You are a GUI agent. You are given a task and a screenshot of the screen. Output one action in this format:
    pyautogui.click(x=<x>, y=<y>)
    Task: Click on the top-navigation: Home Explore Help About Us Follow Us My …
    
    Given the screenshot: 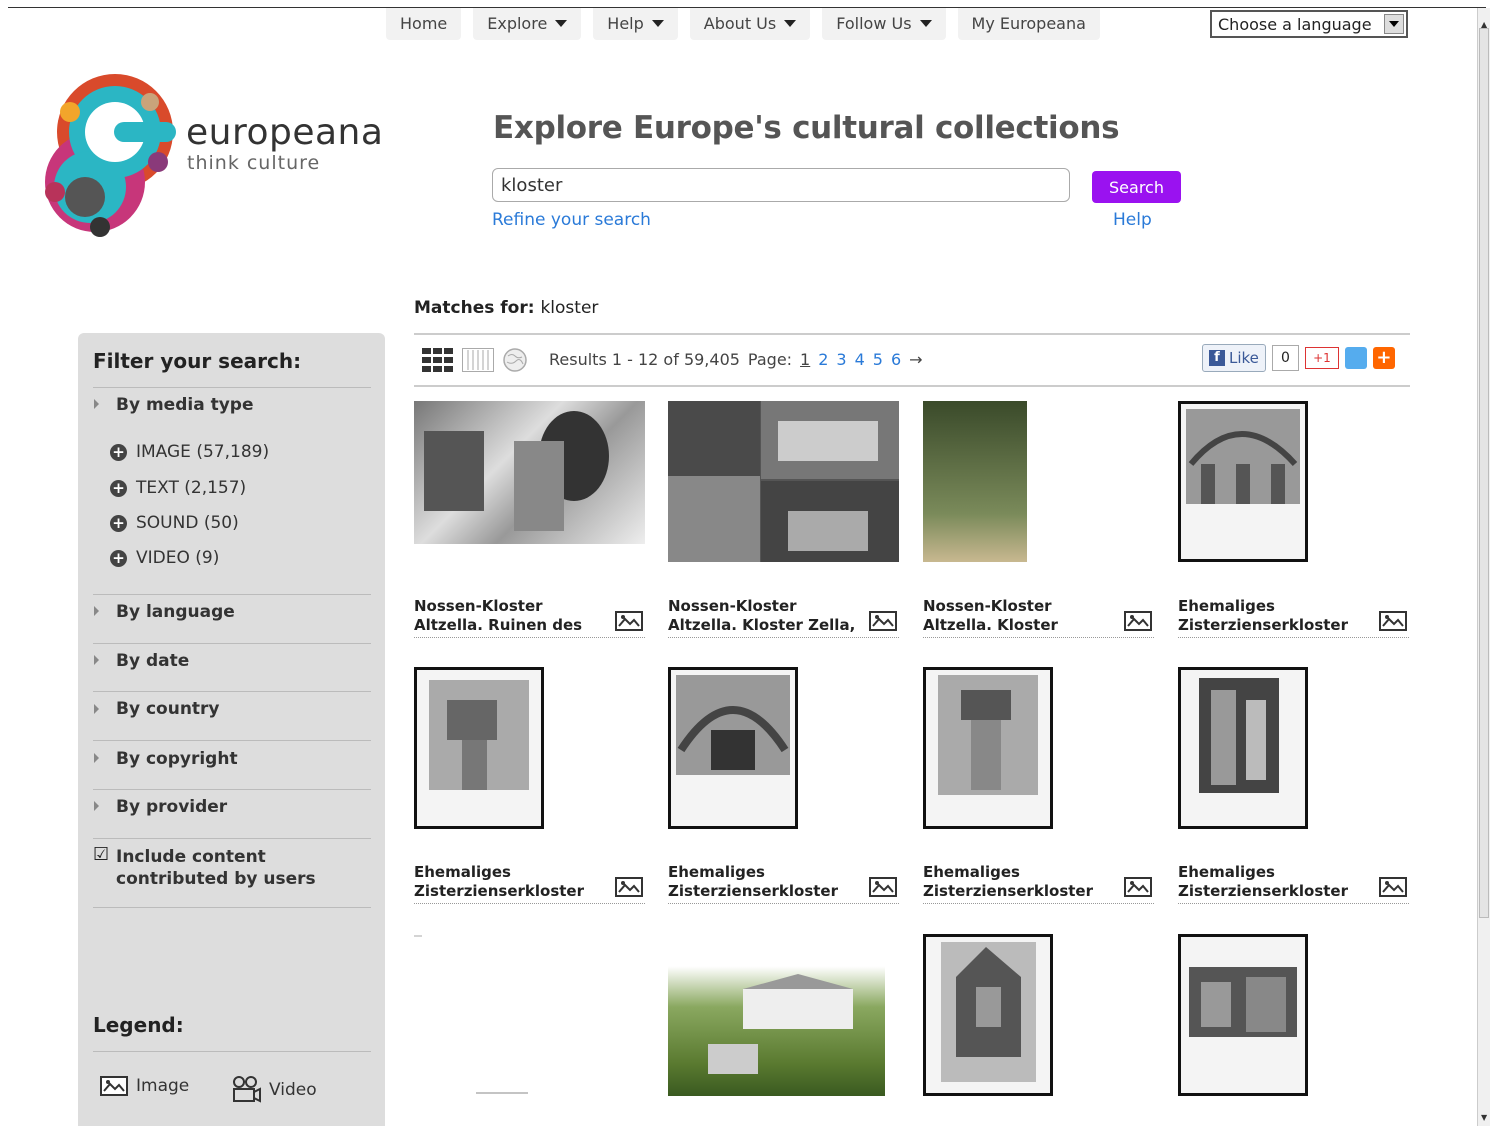 What is the action you would take?
    pyautogui.click(x=743, y=24)
    